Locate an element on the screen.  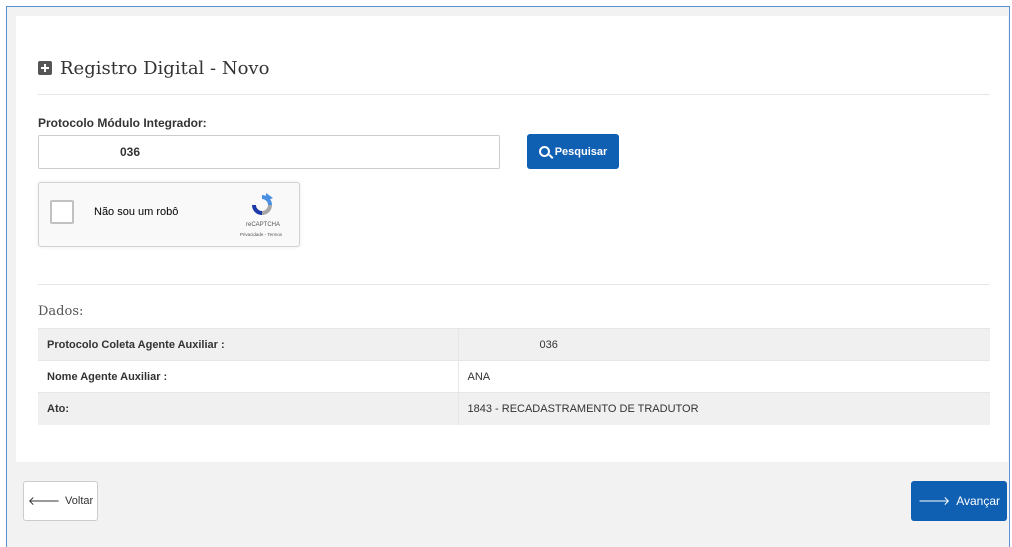
protocol-label: Protocolo Módulo Integrador: is located at coordinates (122, 123).